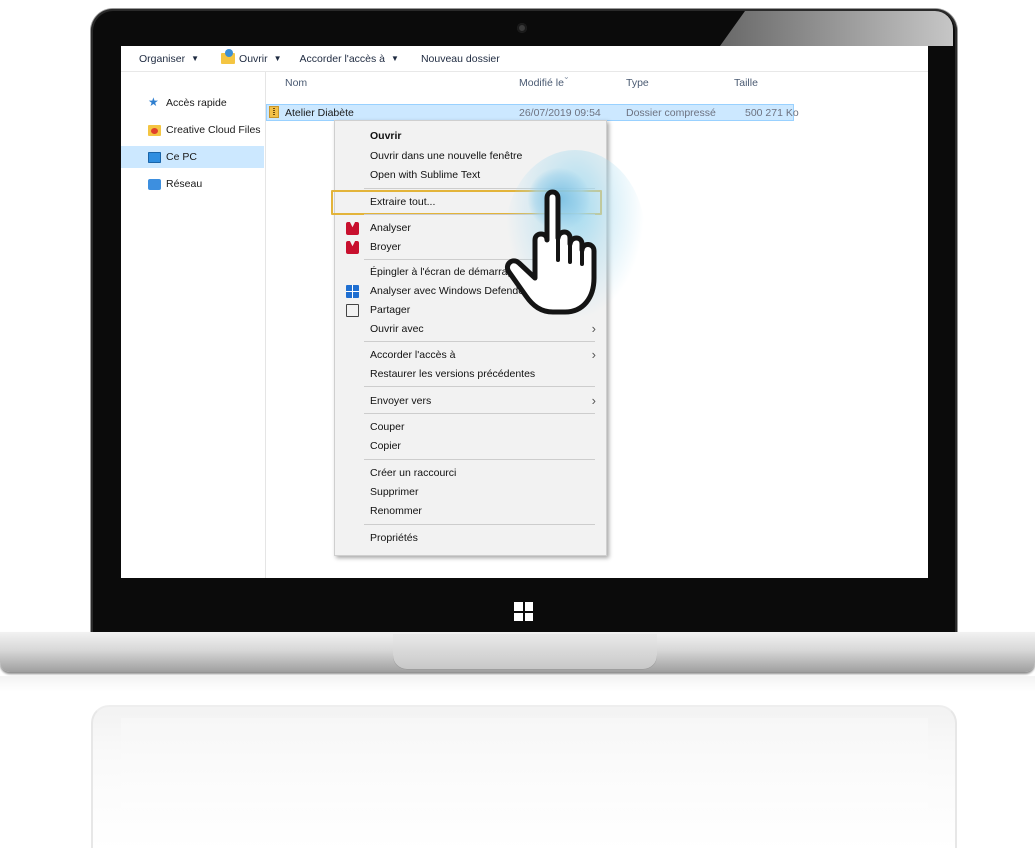 The width and height of the screenshot is (1035, 848). I want to click on file-type: Dossier compressé, so click(671, 113).